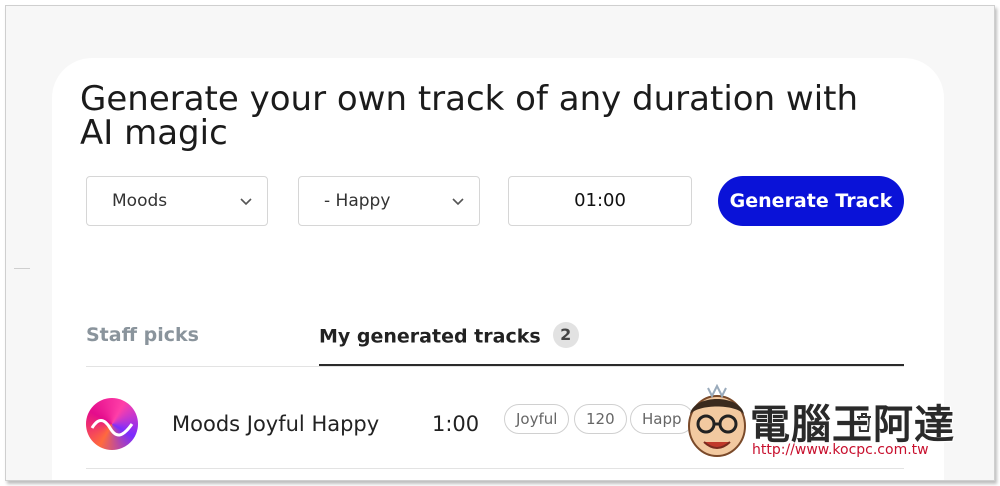 Image resolution: width=1000 pixels, height=486 pixels. I want to click on track-title: Moods Joyful Happy, so click(275, 424).